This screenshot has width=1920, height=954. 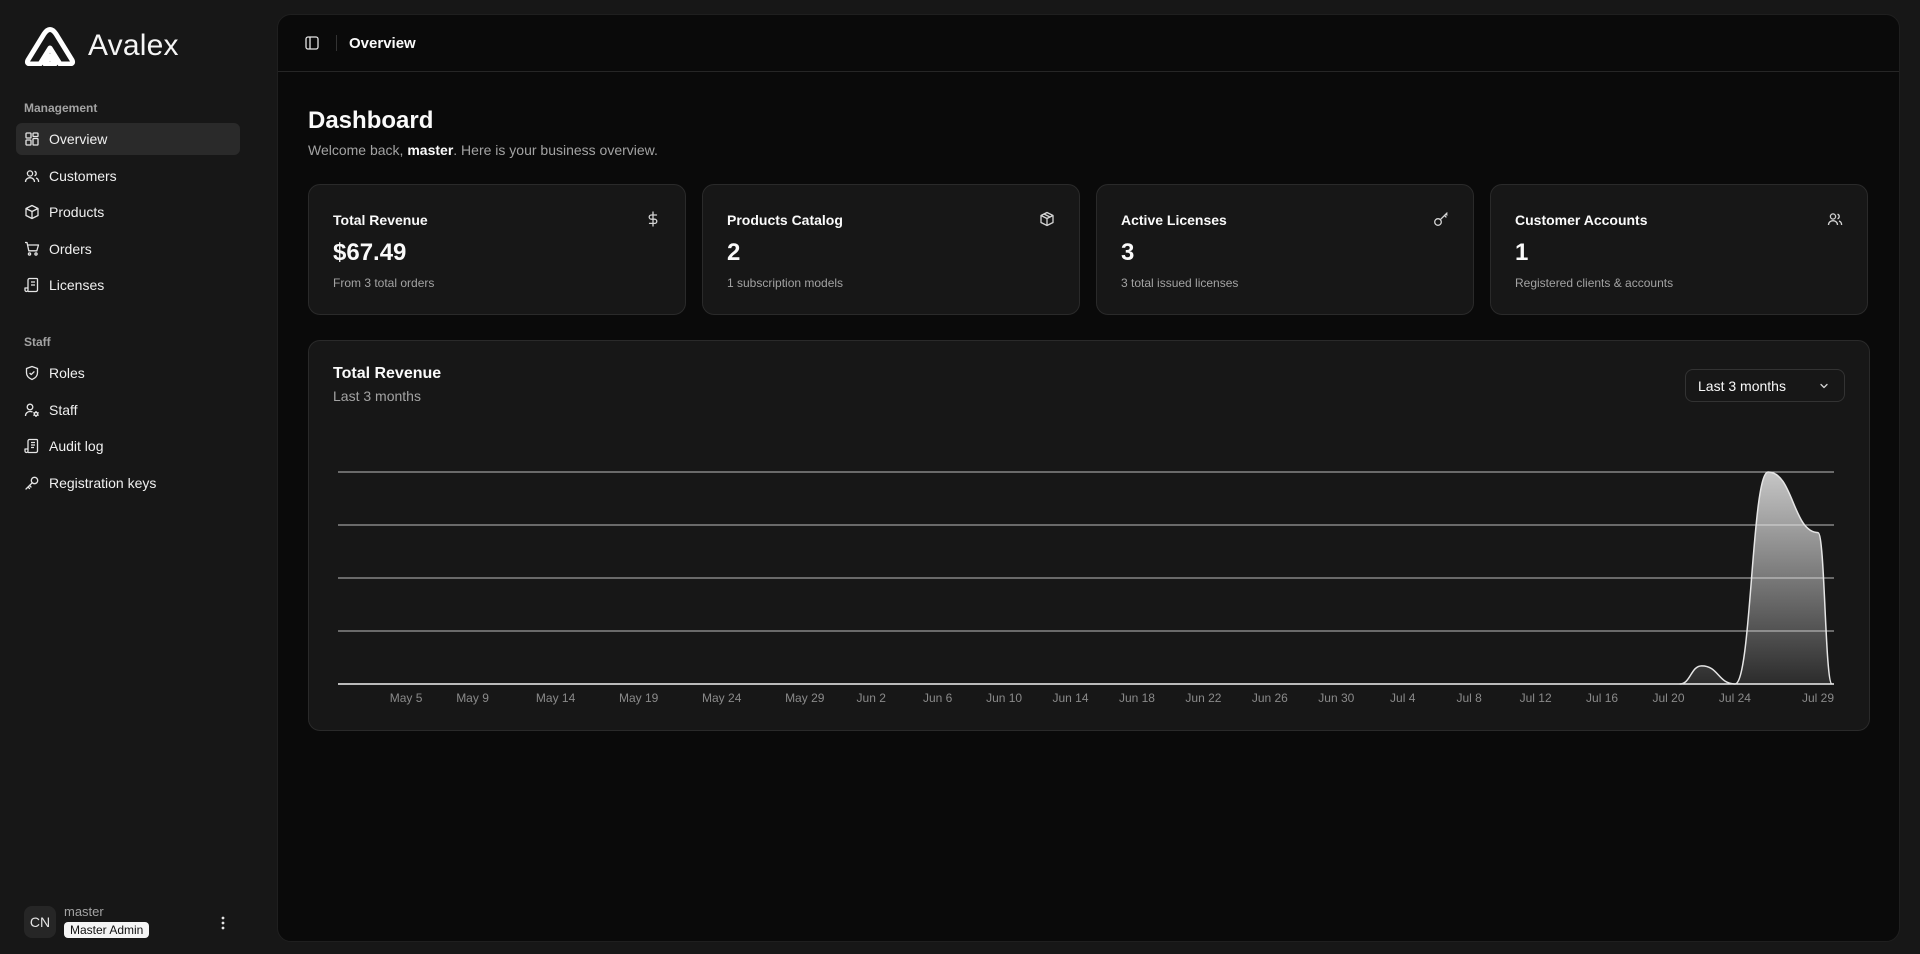 What do you see at coordinates (556, 698) in the screenshot?
I see `x-tick-label: May 14` at bounding box center [556, 698].